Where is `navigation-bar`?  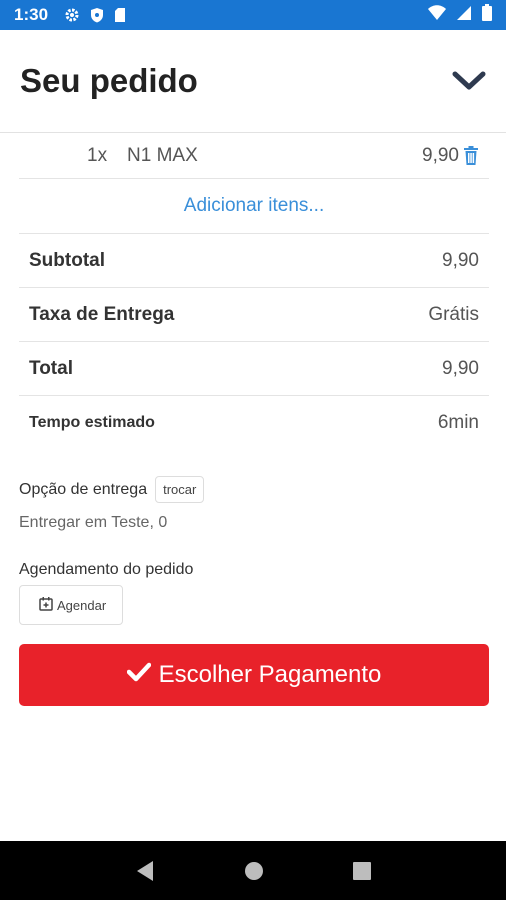
navigation-bar is located at coordinates (253, 870).